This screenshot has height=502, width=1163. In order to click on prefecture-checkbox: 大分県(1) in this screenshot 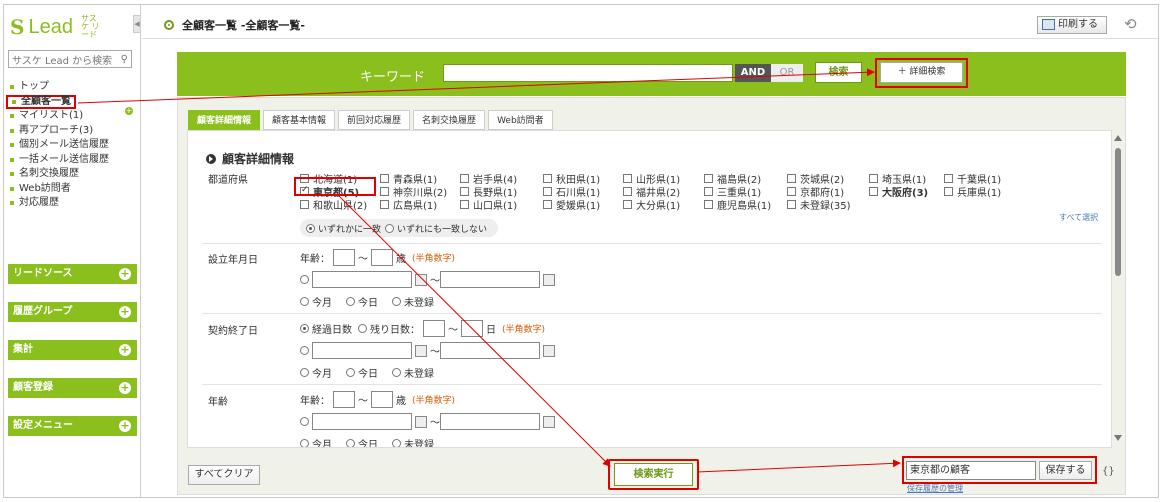, I will do `click(651, 204)`.